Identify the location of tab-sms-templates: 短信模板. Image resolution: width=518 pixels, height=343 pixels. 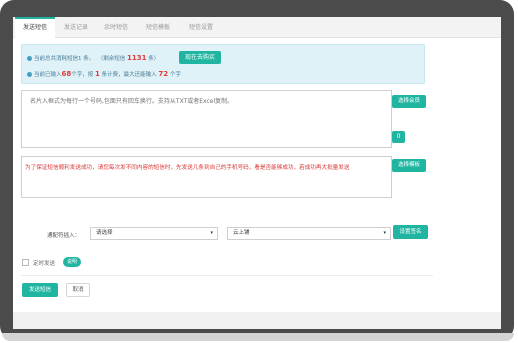
(158, 27).